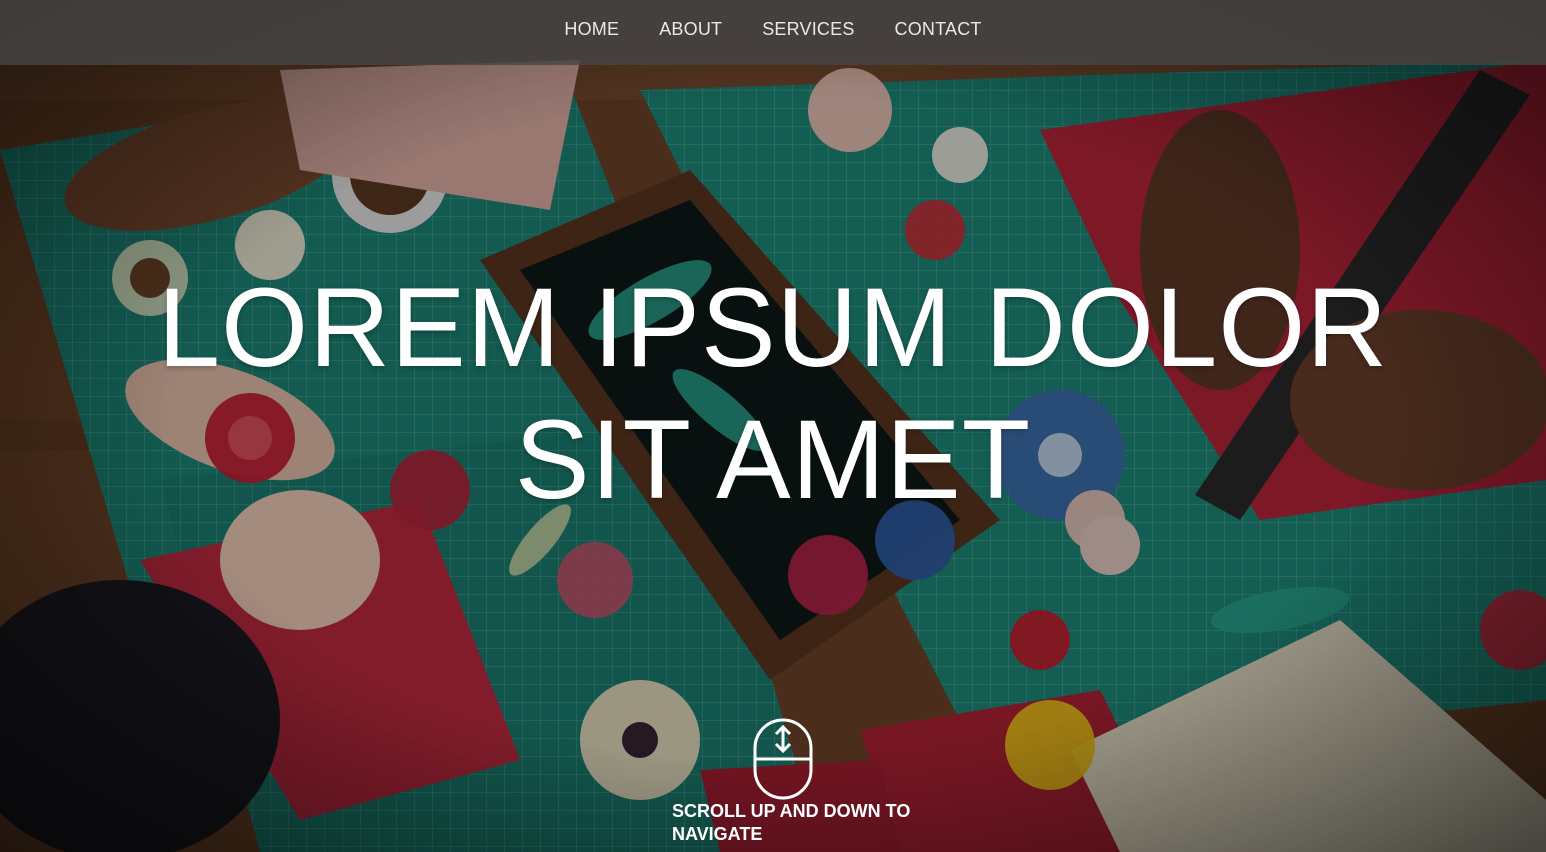 Image resolution: width=1546 pixels, height=852 pixels. What do you see at coordinates (773, 327) in the screenshot?
I see `hero-headline-line1: LOREM IPSUM DOLOR` at bounding box center [773, 327].